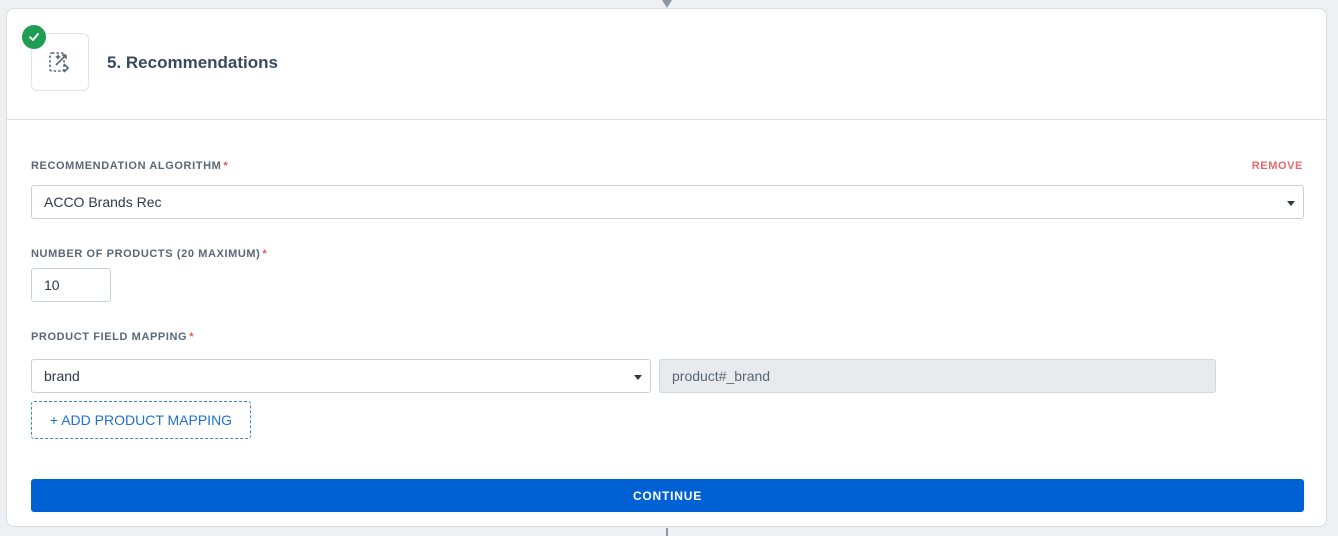  I want to click on flow-connector-bottom, so click(667, 532).